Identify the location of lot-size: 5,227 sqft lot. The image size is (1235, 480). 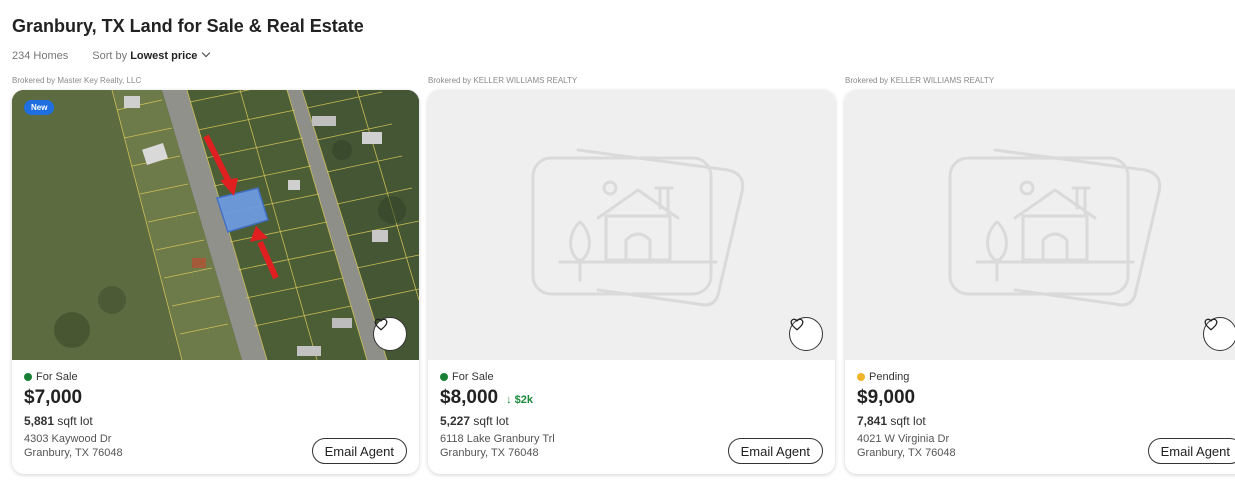
(631, 421).